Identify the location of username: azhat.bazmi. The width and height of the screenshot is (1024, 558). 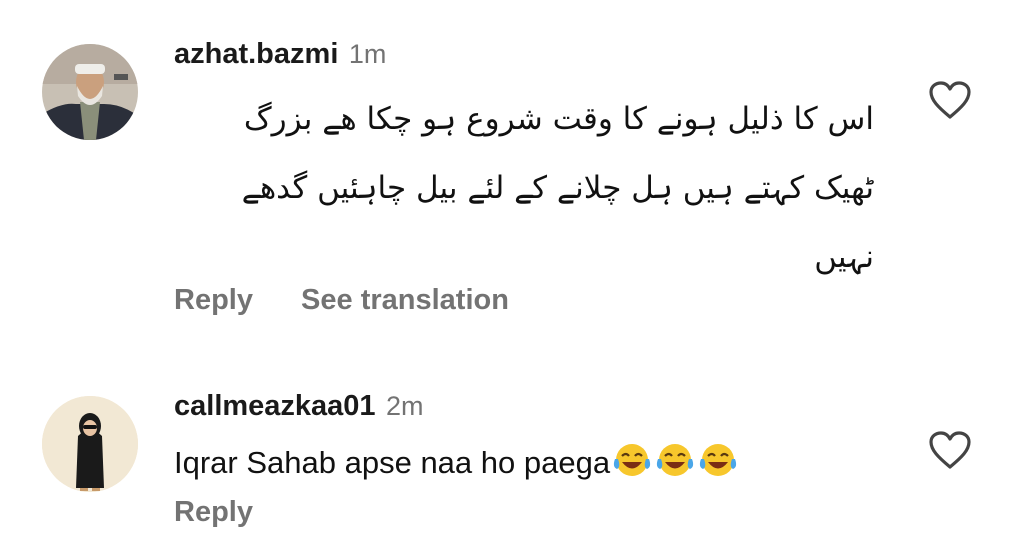
(256, 54).